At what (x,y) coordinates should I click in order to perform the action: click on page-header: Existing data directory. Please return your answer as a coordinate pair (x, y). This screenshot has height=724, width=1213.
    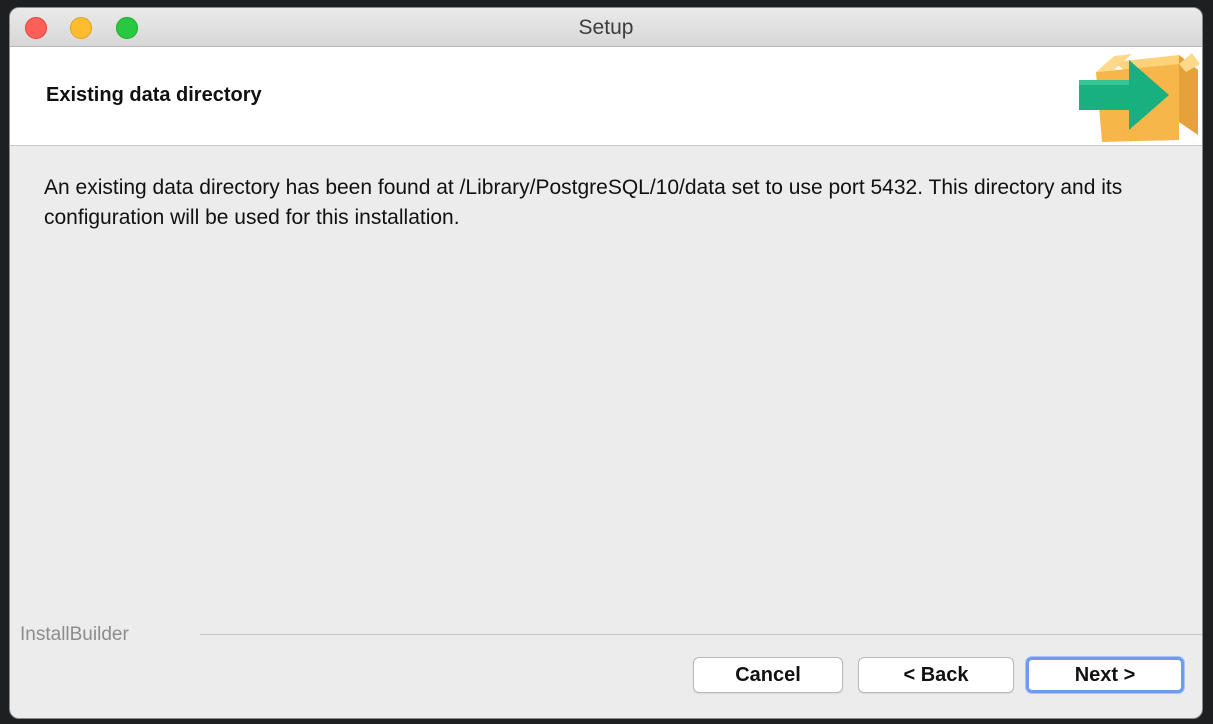
    Looking at the image, I should click on (606, 96).